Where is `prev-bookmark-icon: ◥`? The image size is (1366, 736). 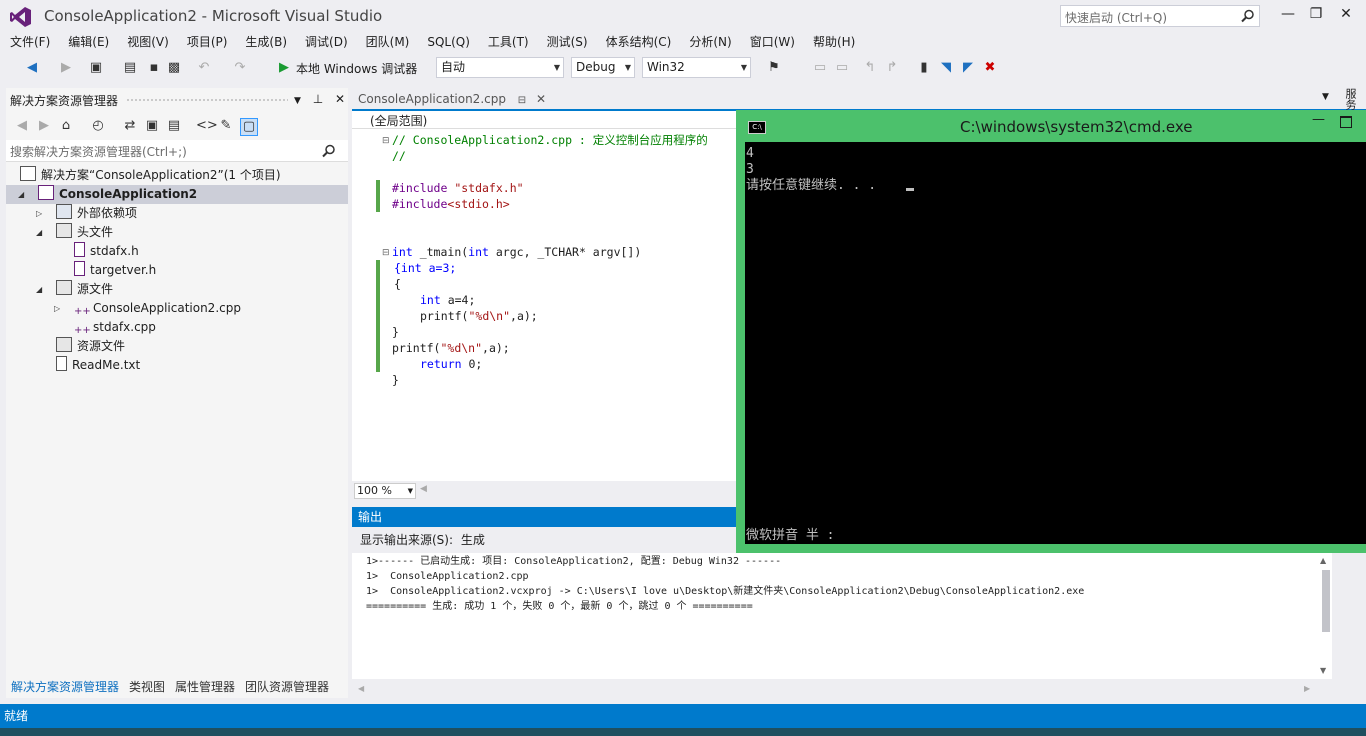 prev-bookmark-icon: ◥ is located at coordinates (946, 68).